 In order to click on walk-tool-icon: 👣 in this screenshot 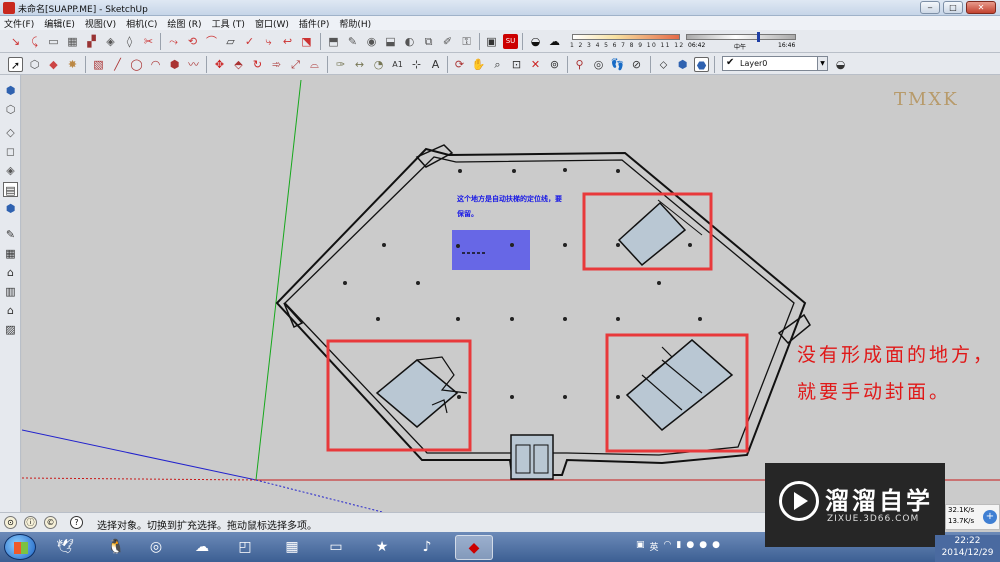, I will do `click(617, 64)`.